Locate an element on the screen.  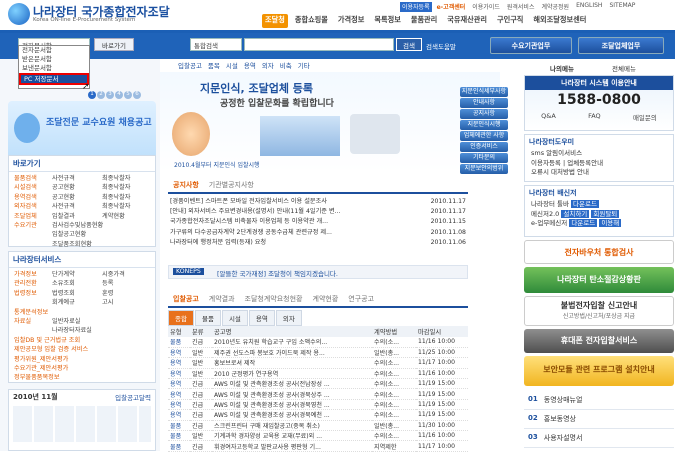
tab-research: 연구공고 is located at coordinates (361, 299).